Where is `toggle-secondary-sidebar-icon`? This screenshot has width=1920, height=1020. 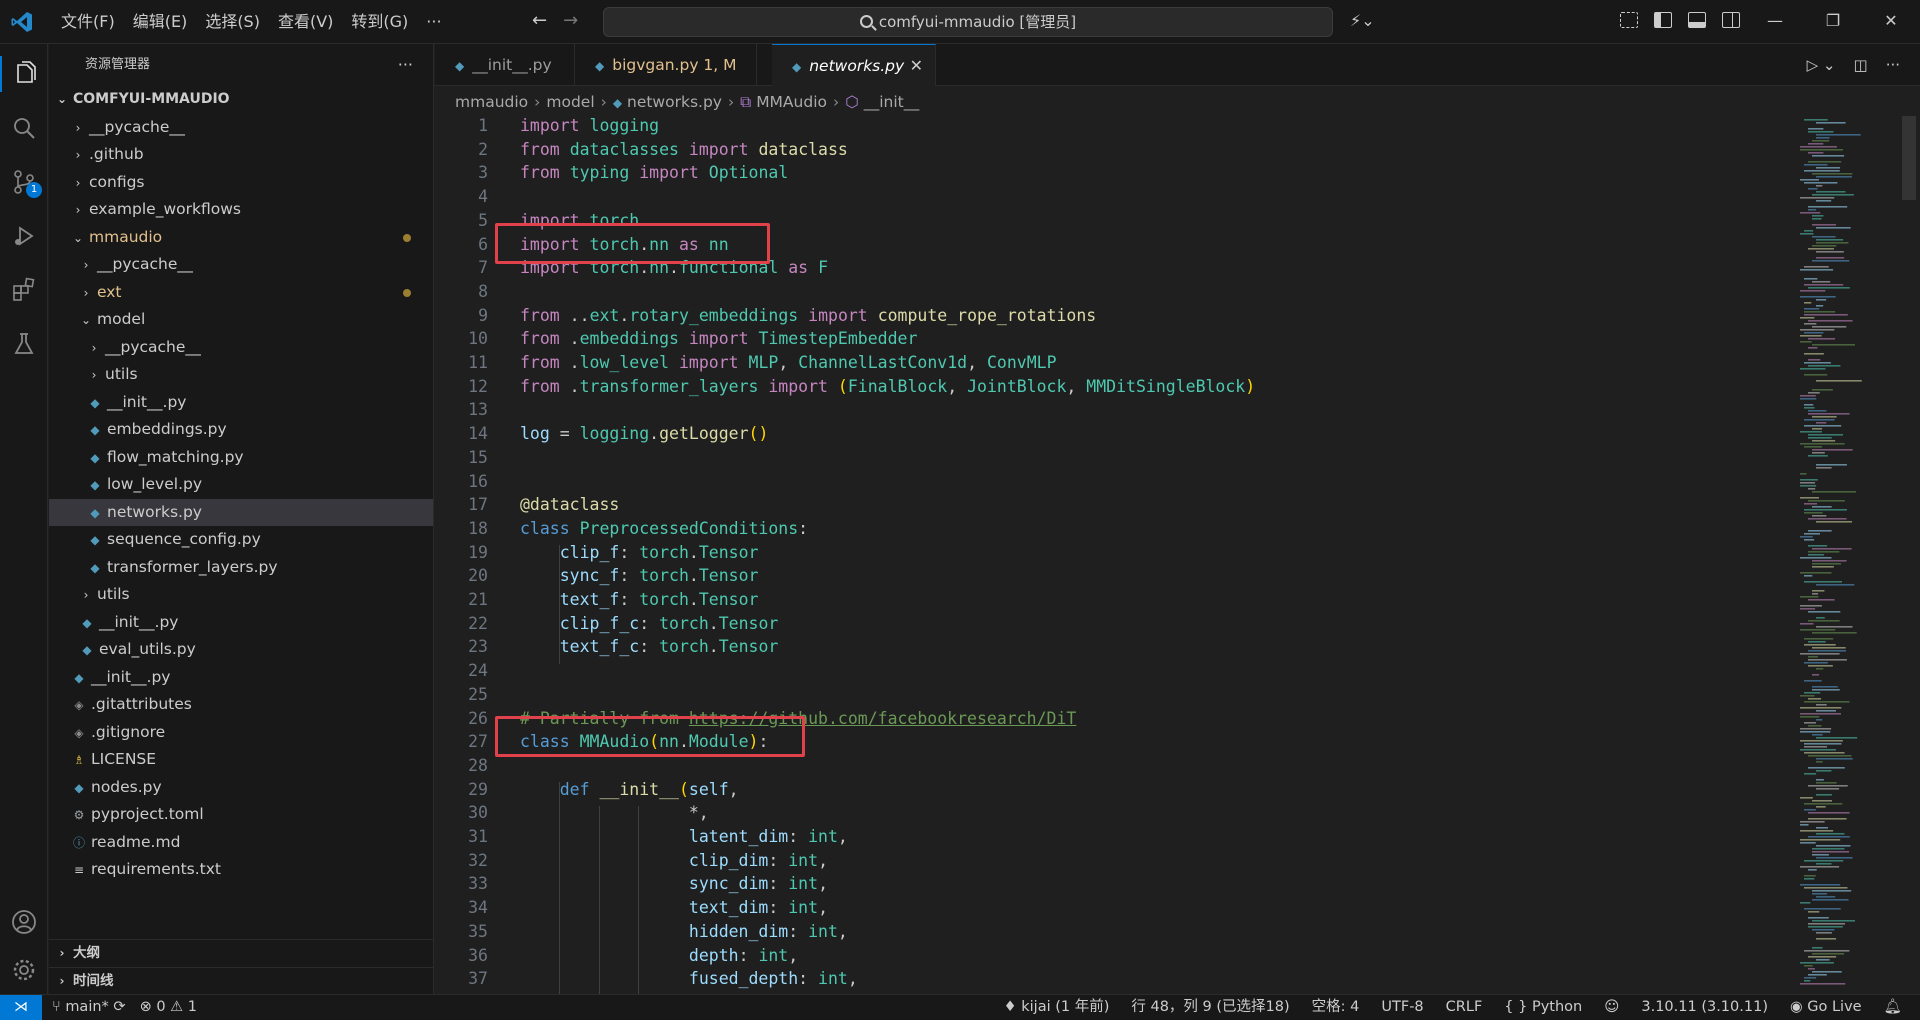 toggle-secondary-sidebar-icon is located at coordinates (1731, 20).